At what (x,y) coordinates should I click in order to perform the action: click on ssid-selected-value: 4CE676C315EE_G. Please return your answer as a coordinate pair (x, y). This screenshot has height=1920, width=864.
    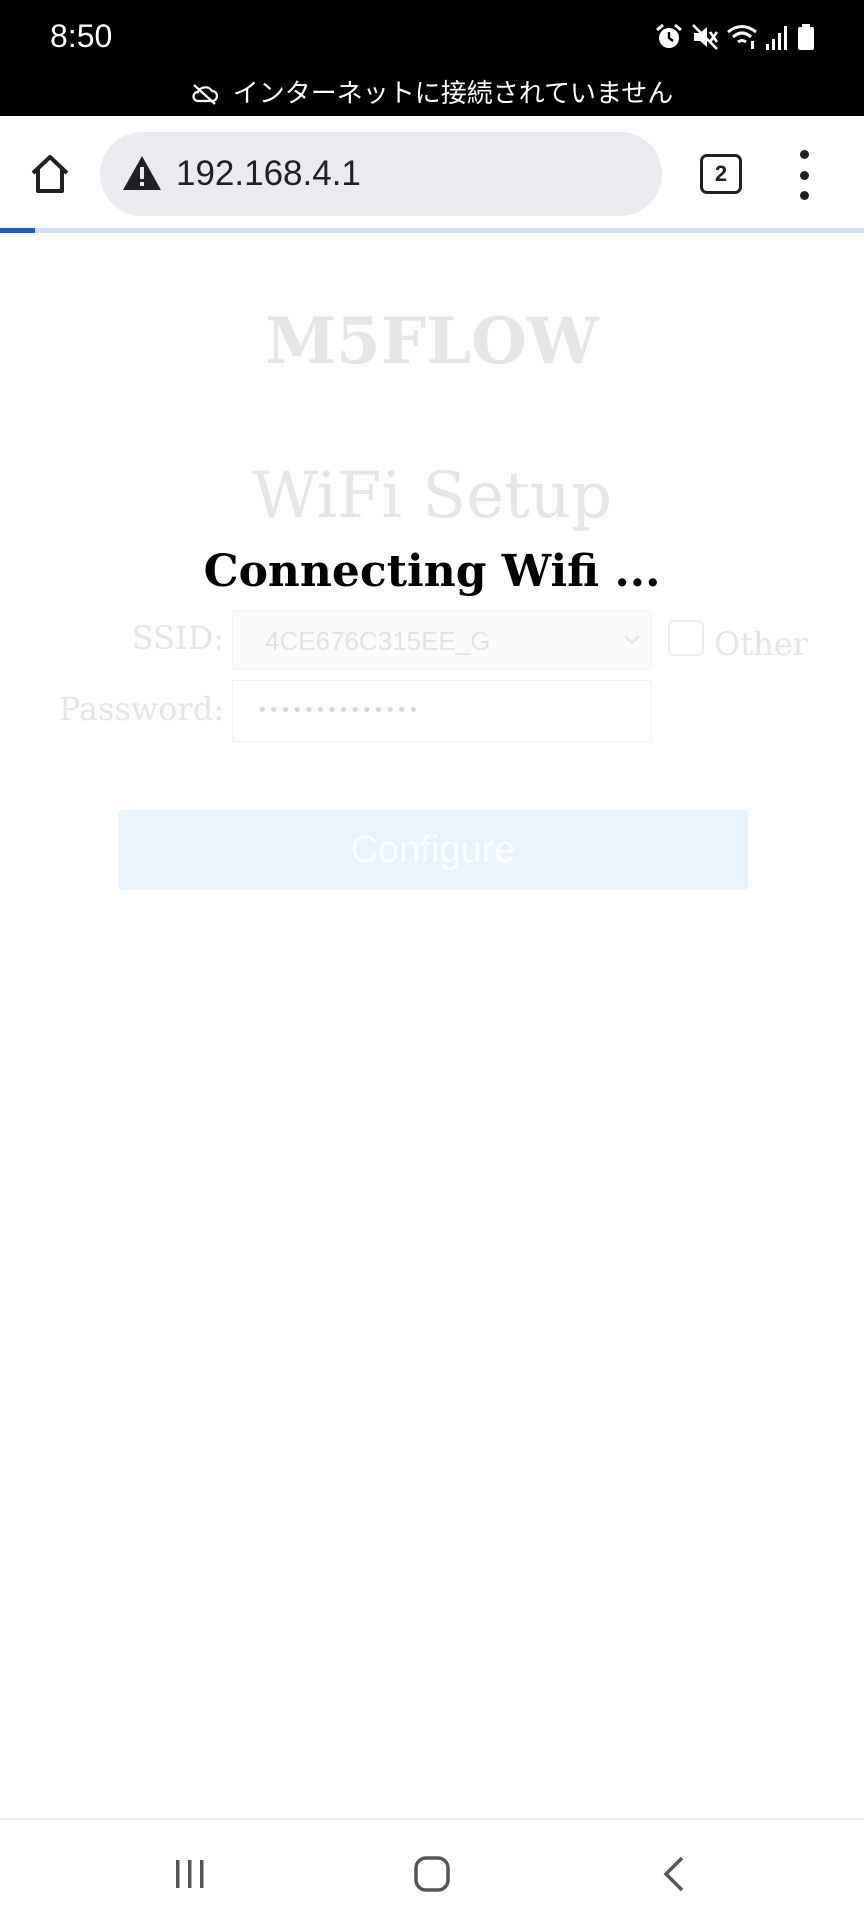
    Looking at the image, I should click on (378, 641).